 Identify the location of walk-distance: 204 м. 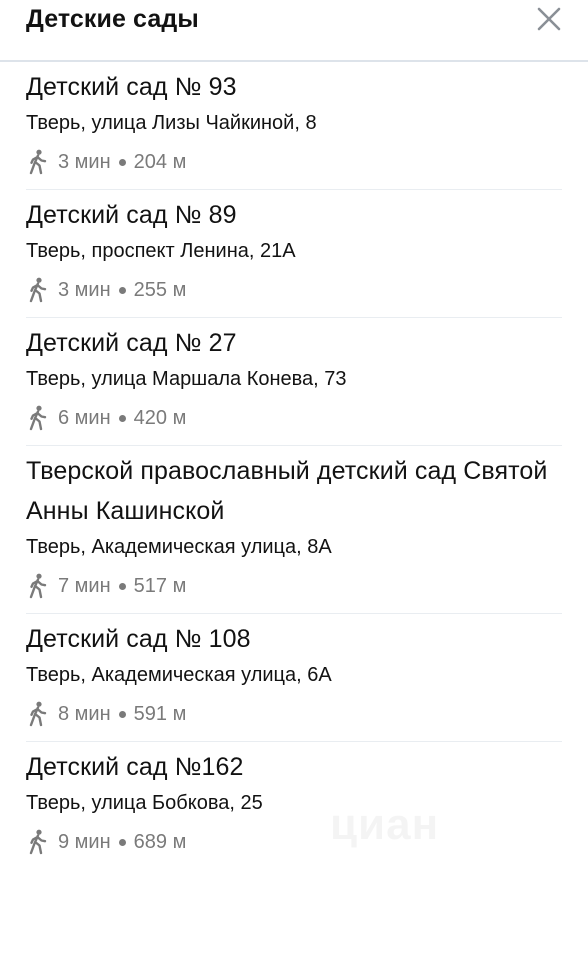
(160, 162).